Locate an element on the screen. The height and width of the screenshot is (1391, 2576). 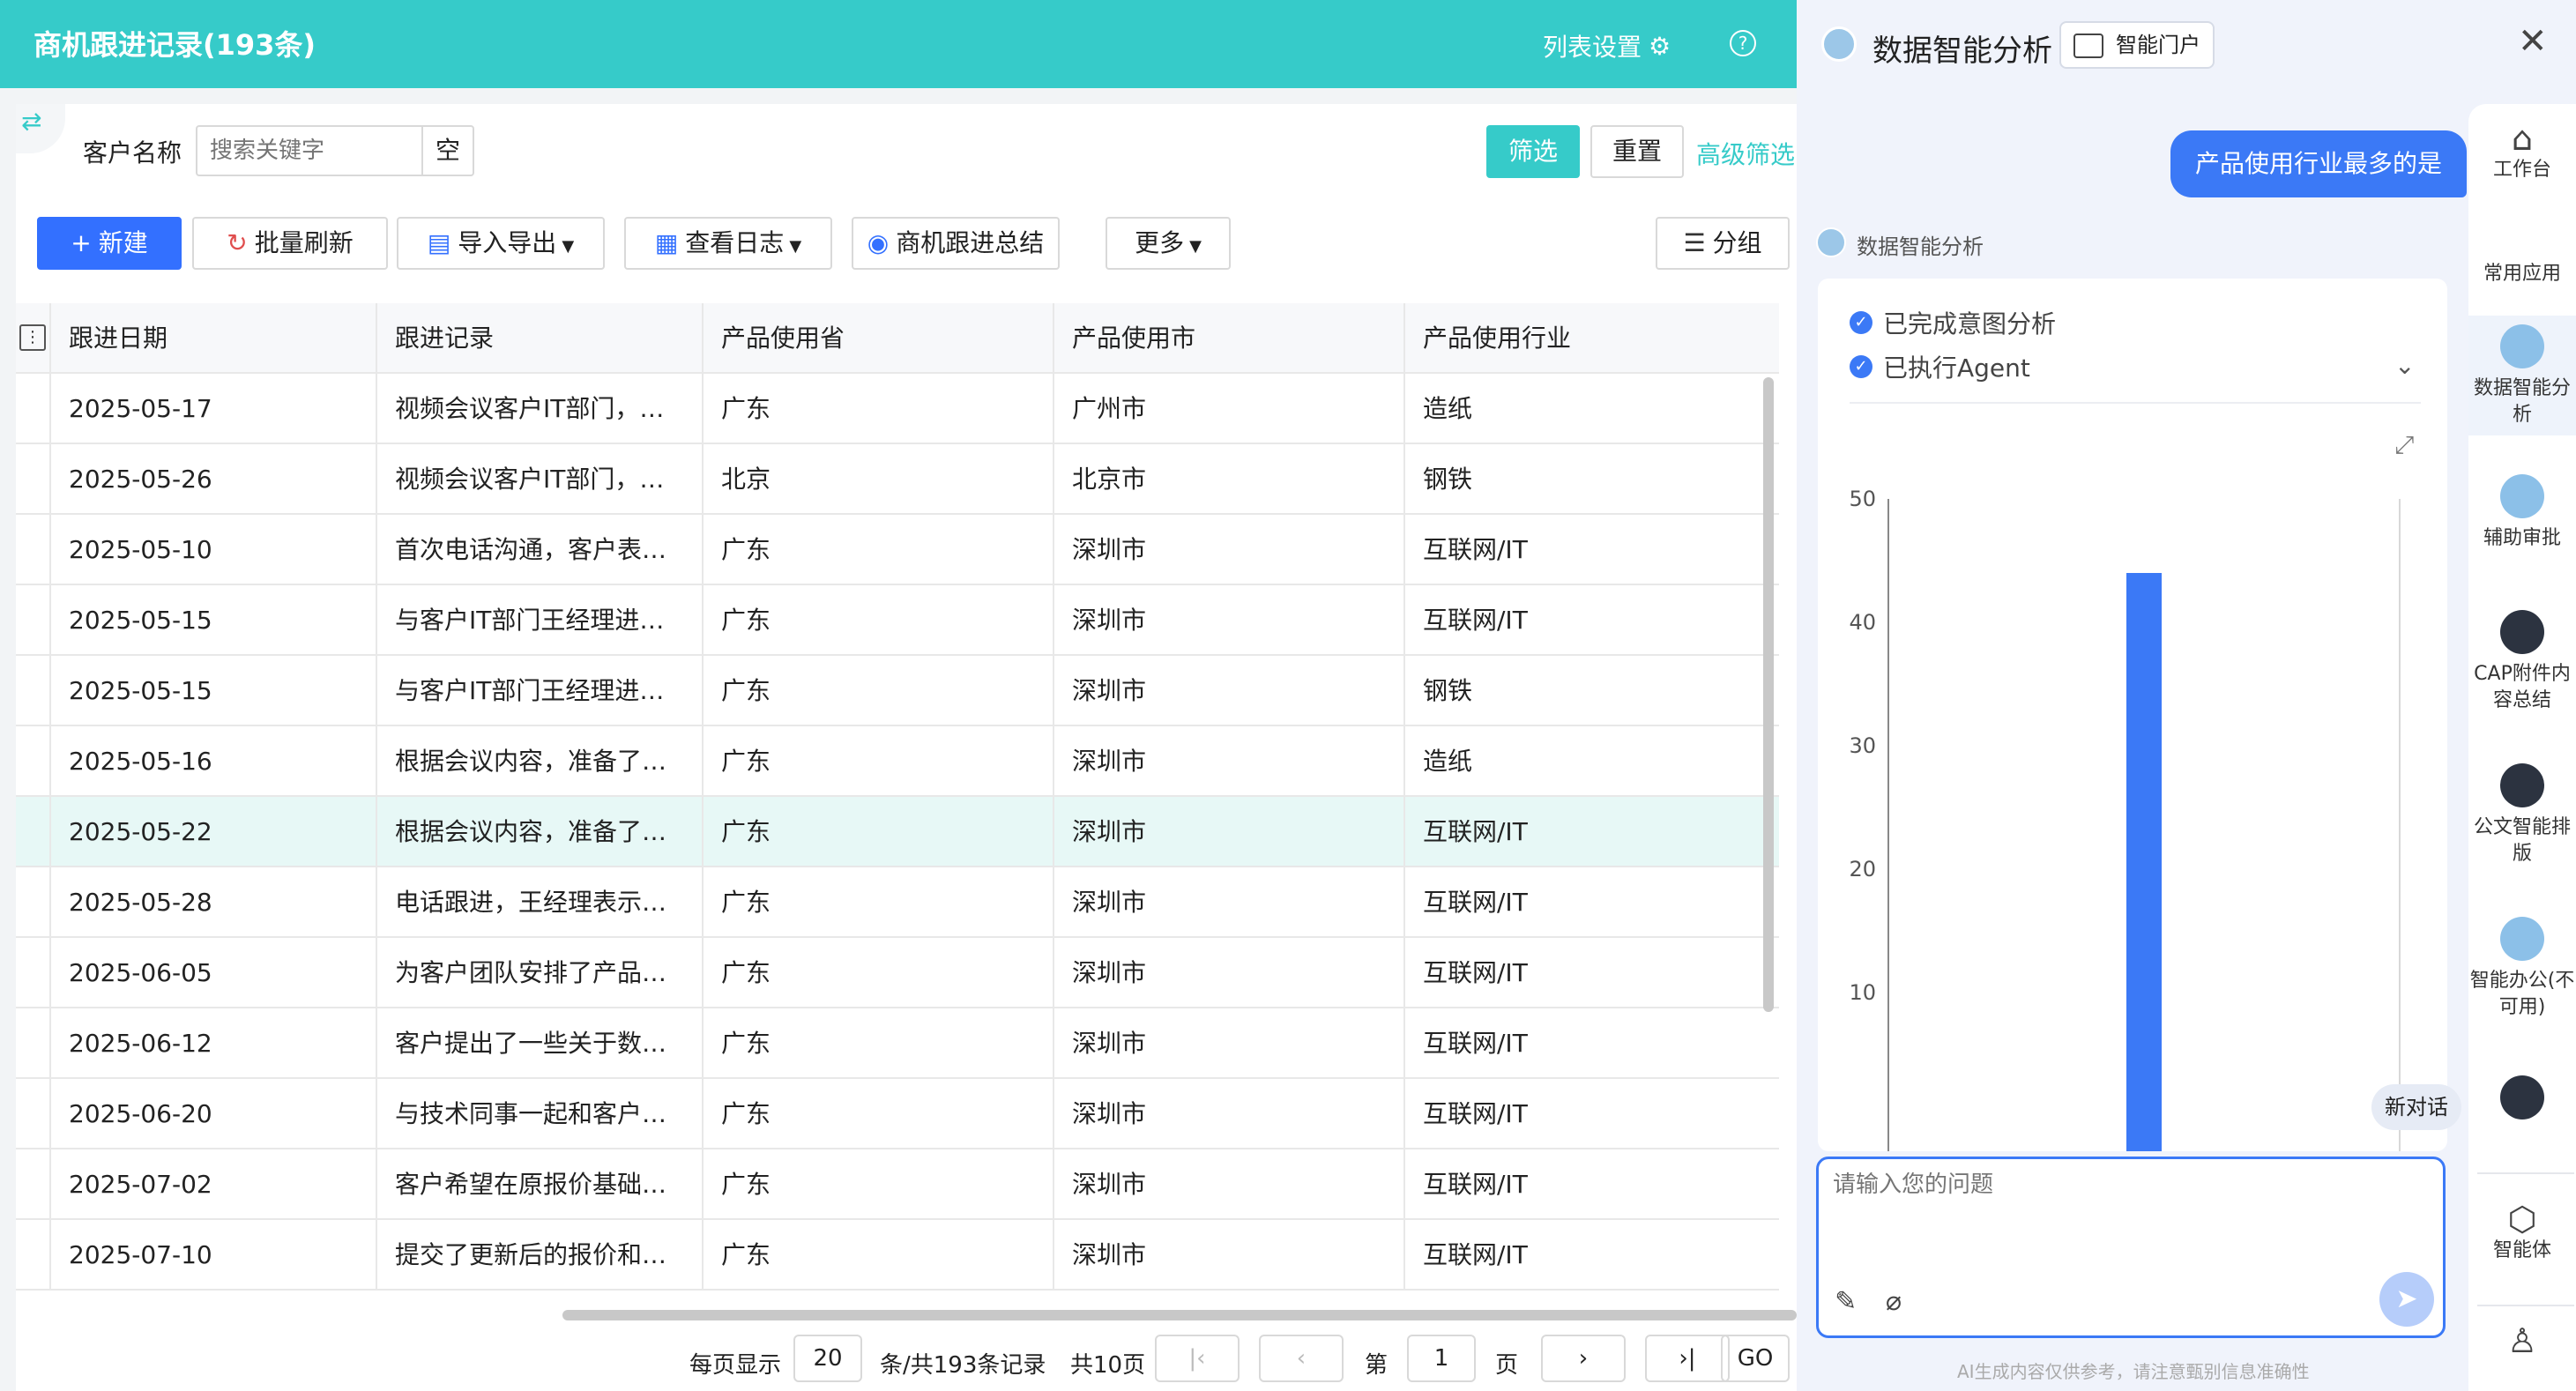
rail-cap-summary: CAP附件内容总结 is located at coordinates (2522, 662).